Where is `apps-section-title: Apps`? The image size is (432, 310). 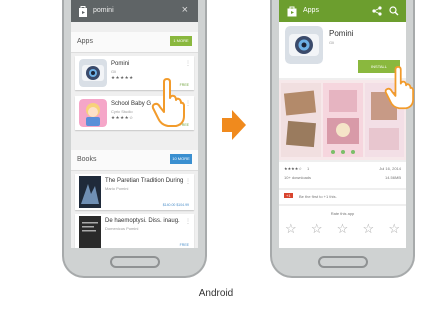 apps-section-title: Apps is located at coordinates (85, 41).